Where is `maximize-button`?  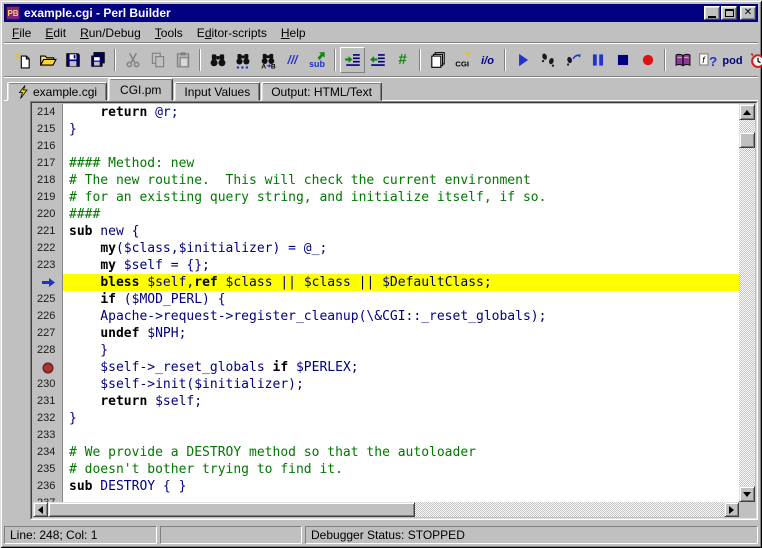 maximize-button is located at coordinates (729, 13).